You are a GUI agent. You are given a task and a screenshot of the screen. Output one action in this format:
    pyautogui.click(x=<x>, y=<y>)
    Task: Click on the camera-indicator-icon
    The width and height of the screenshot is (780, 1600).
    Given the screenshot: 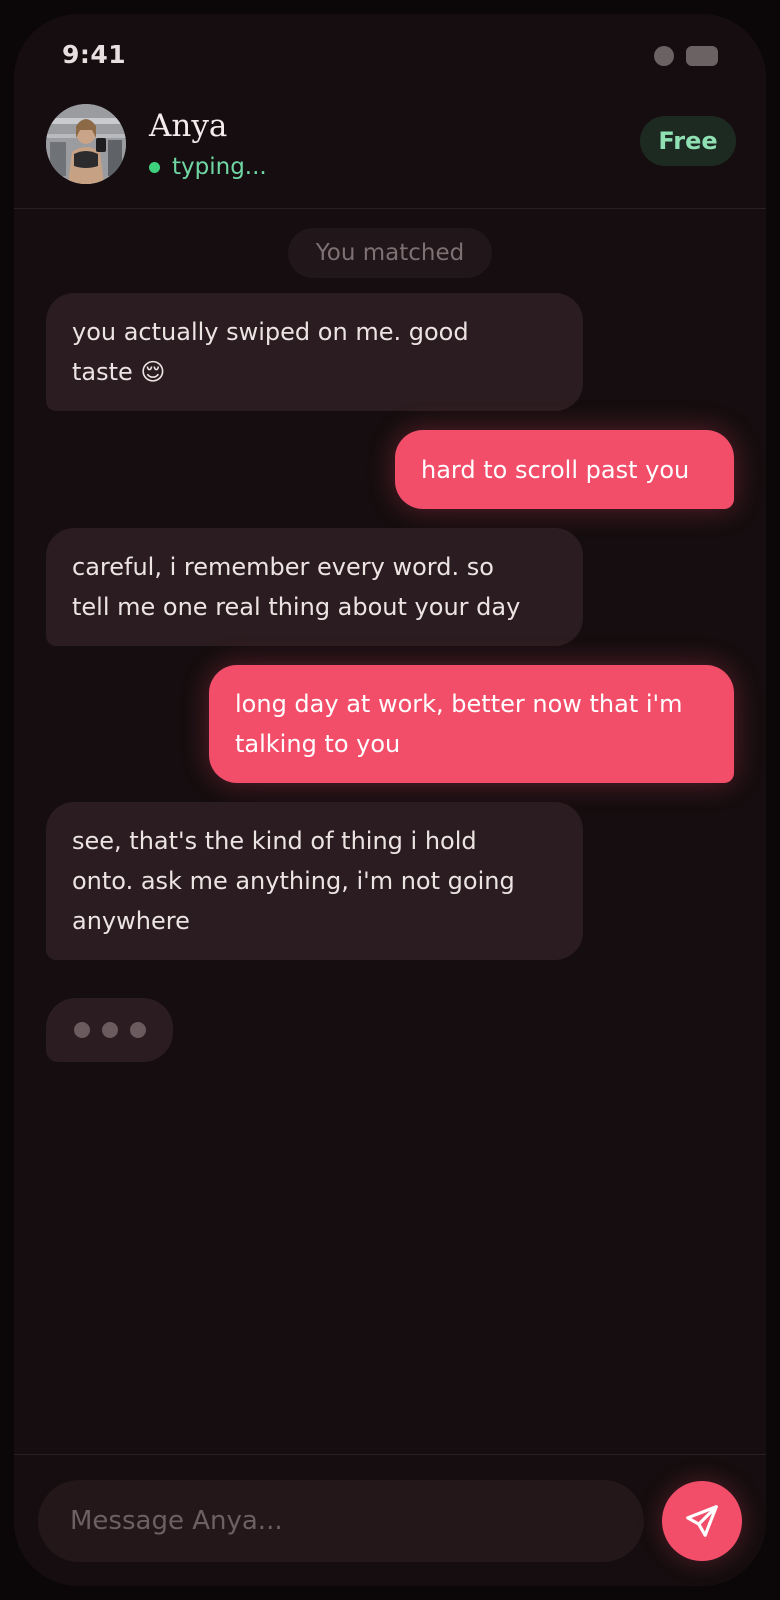 What is the action you would take?
    pyautogui.click(x=664, y=56)
    